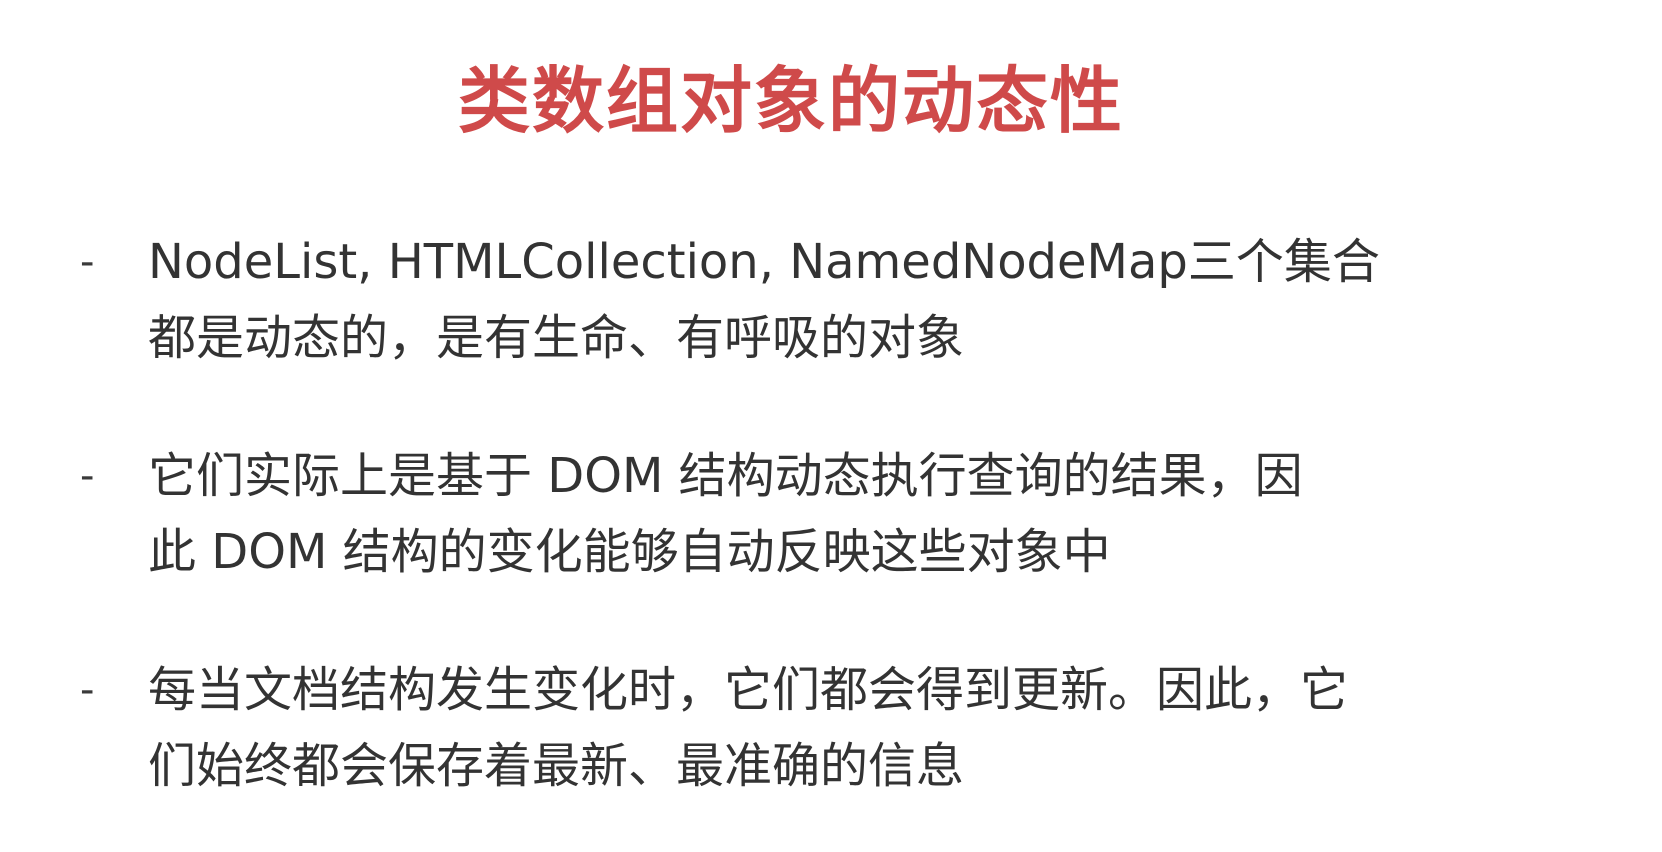 The image size is (1662, 852). Describe the element at coordinates (790, 101) in the screenshot. I see `slide-title: 类数组对象的动态性` at that location.